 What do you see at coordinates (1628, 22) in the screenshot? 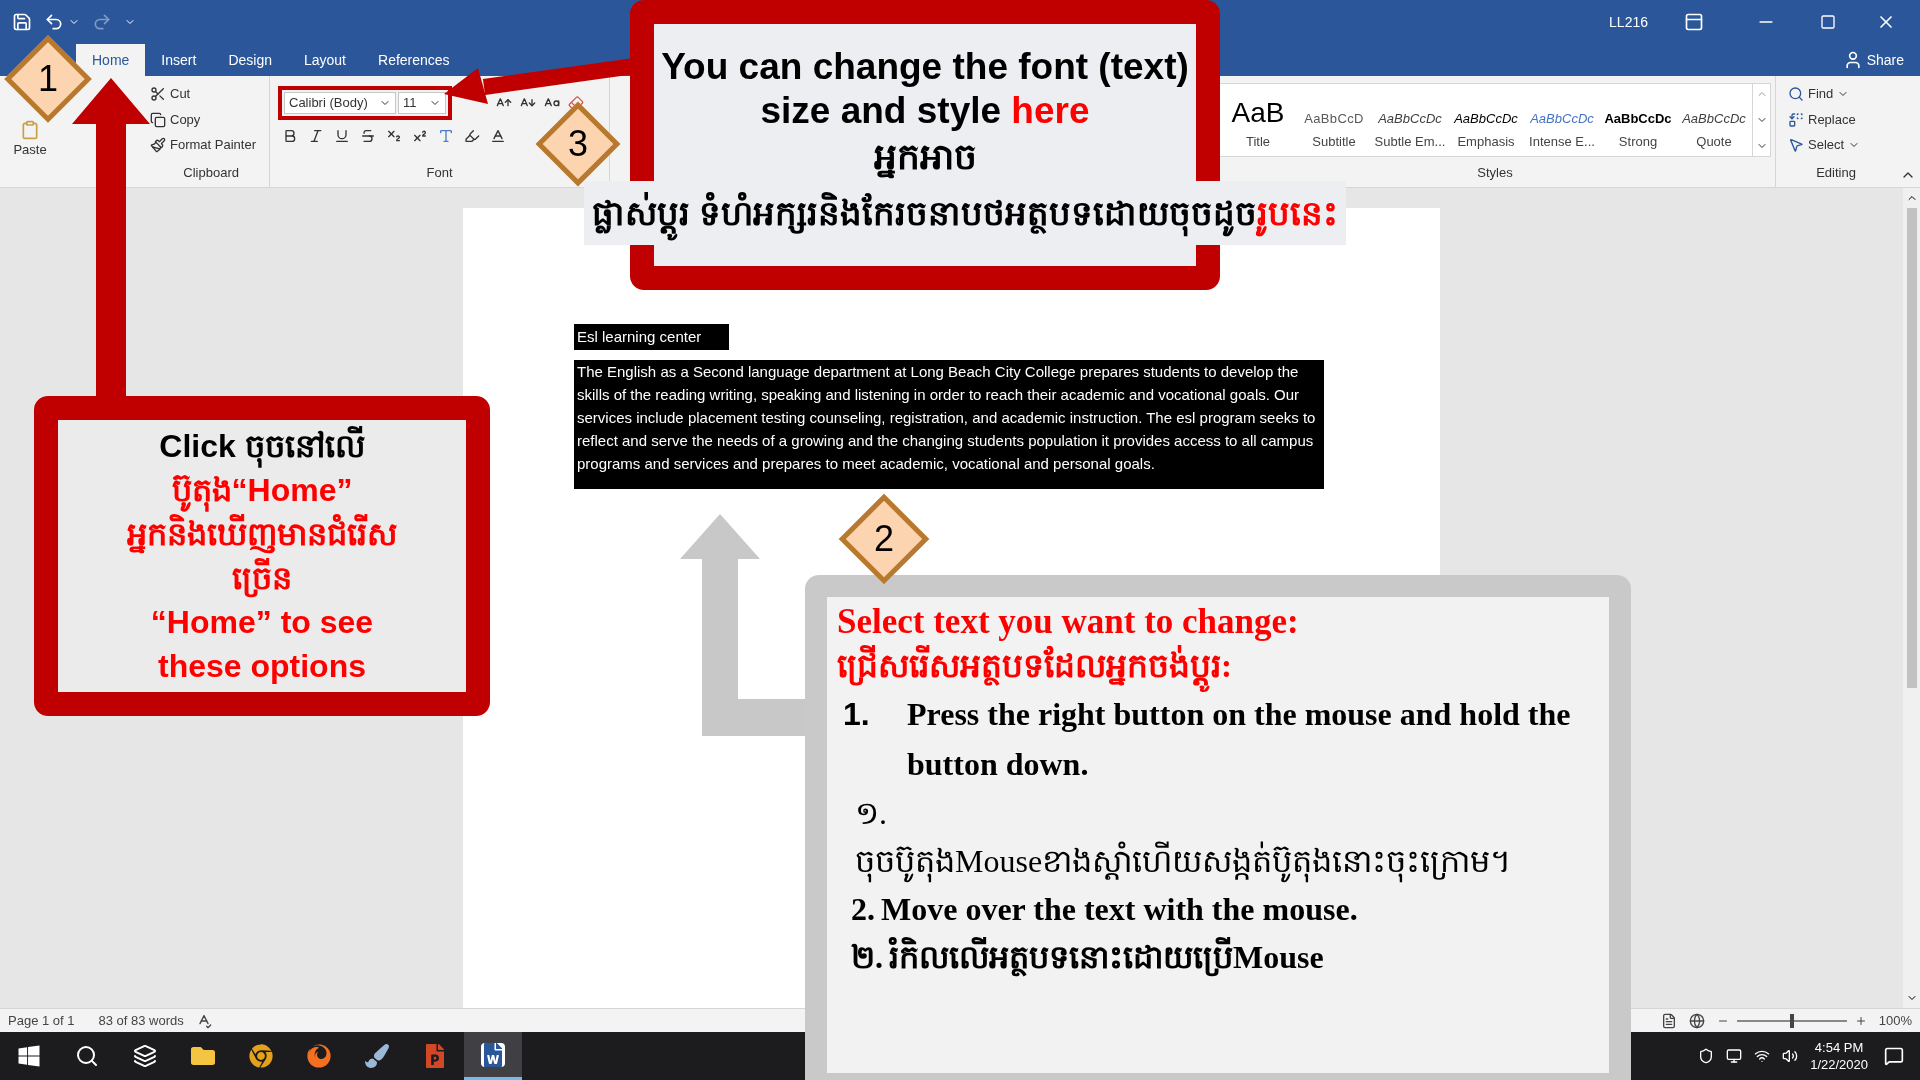
I see `account-name: LL216` at bounding box center [1628, 22].